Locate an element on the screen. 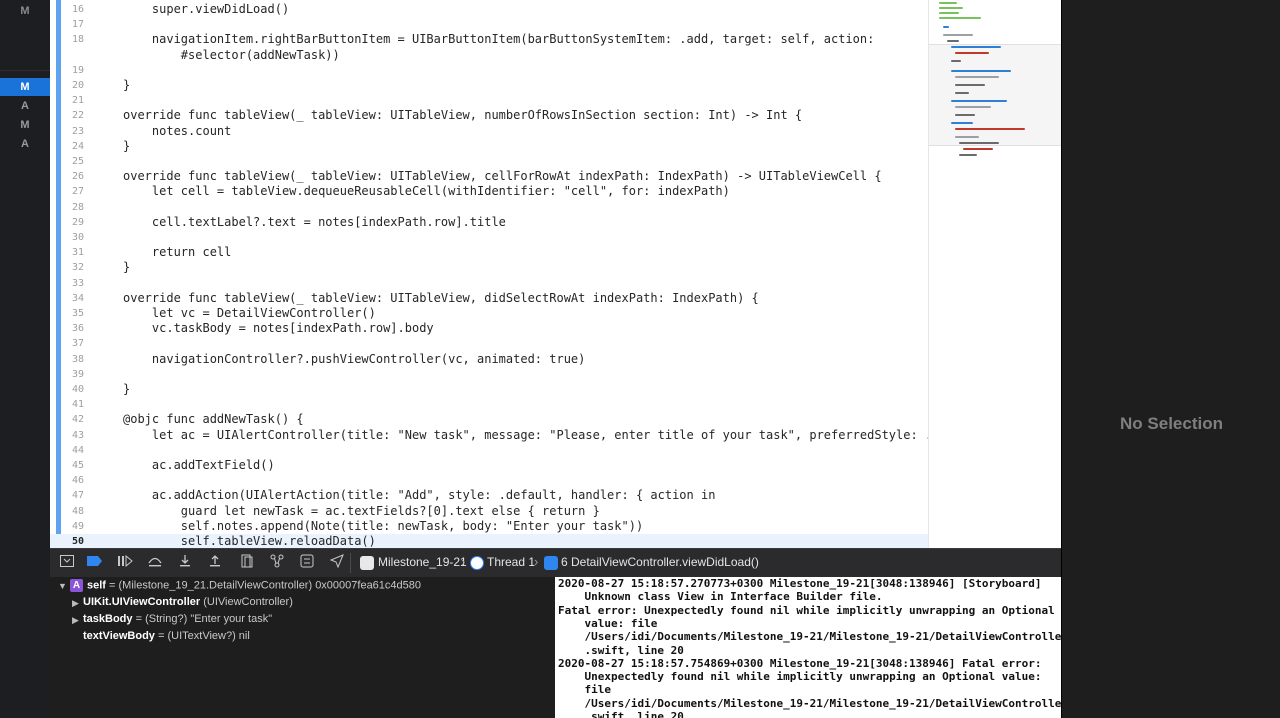  code-line: 40} is located at coordinates (489, 389).